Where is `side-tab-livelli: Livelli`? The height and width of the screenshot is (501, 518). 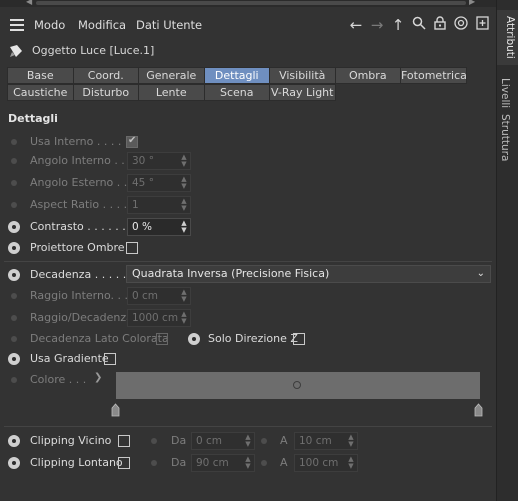
side-tab-livelli: Livelli is located at coordinates (505, 93).